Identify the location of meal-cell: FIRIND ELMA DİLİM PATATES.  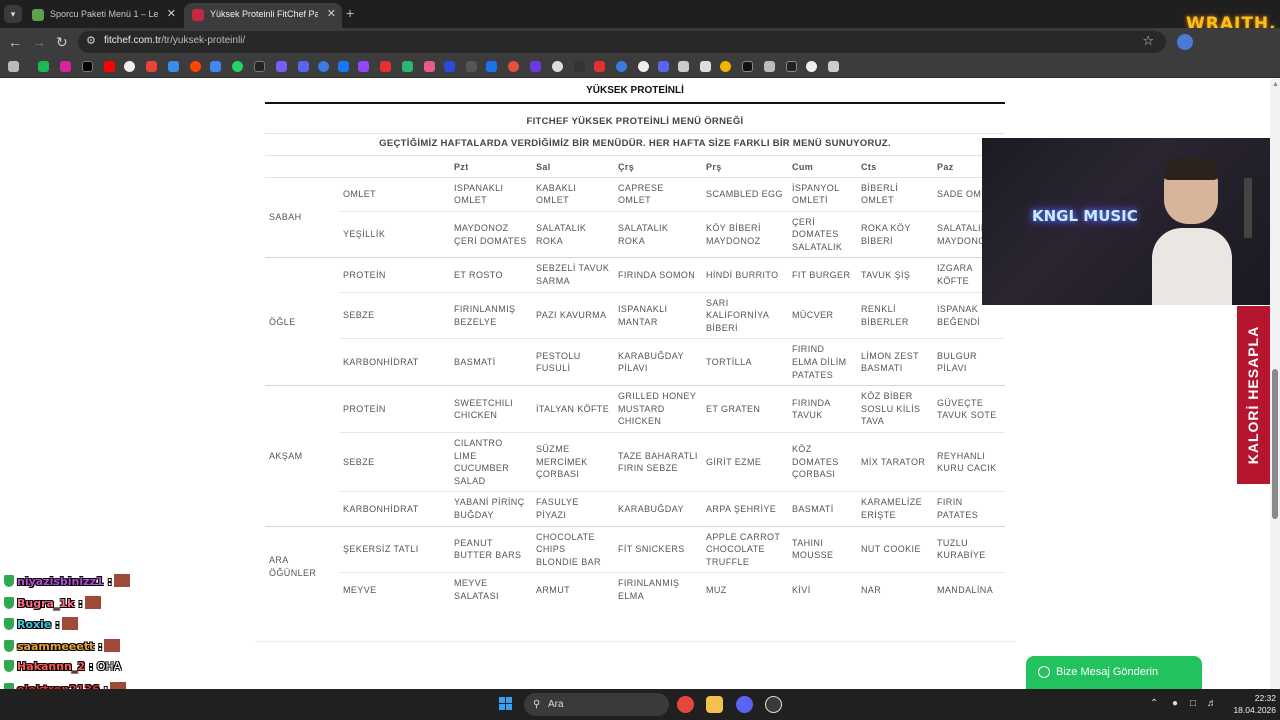
(822, 362).